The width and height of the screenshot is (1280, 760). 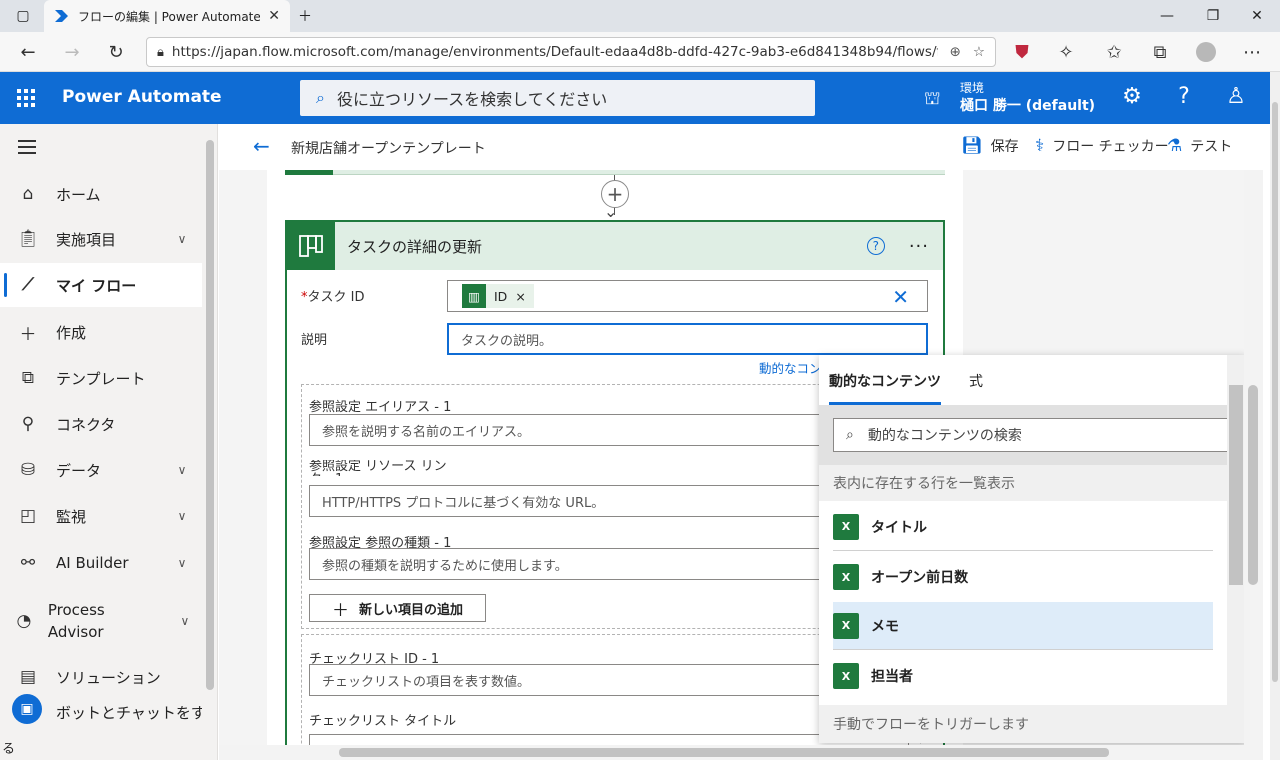 What do you see at coordinates (28, 194) in the screenshot?
I see `home-icon: ⌂` at bounding box center [28, 194].